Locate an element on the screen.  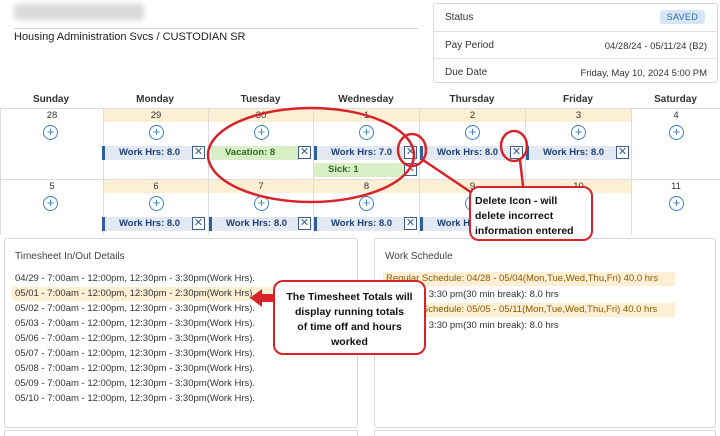
vacation-entry: Vacation: 8 is located at coordinates (255, 153).